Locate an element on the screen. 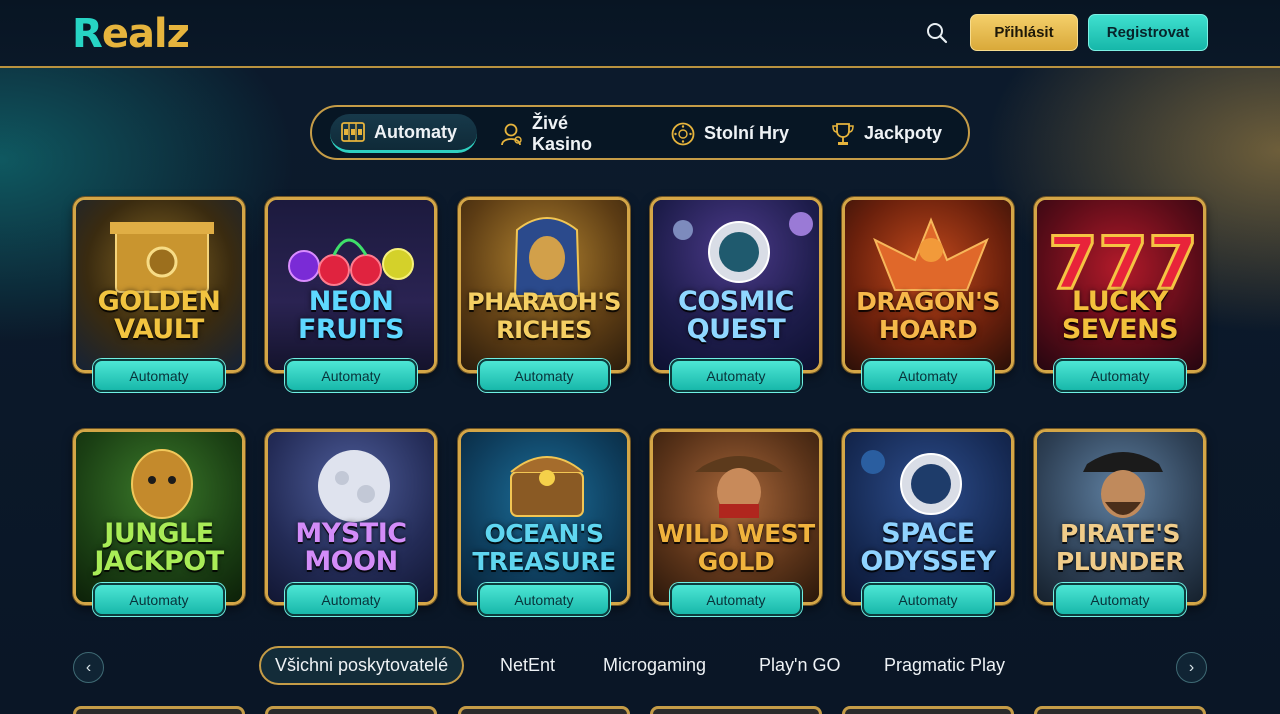 Image resolution: width=1280 pixels, height=714 pixels. roulette-icon is located at coordinates (683, 133).